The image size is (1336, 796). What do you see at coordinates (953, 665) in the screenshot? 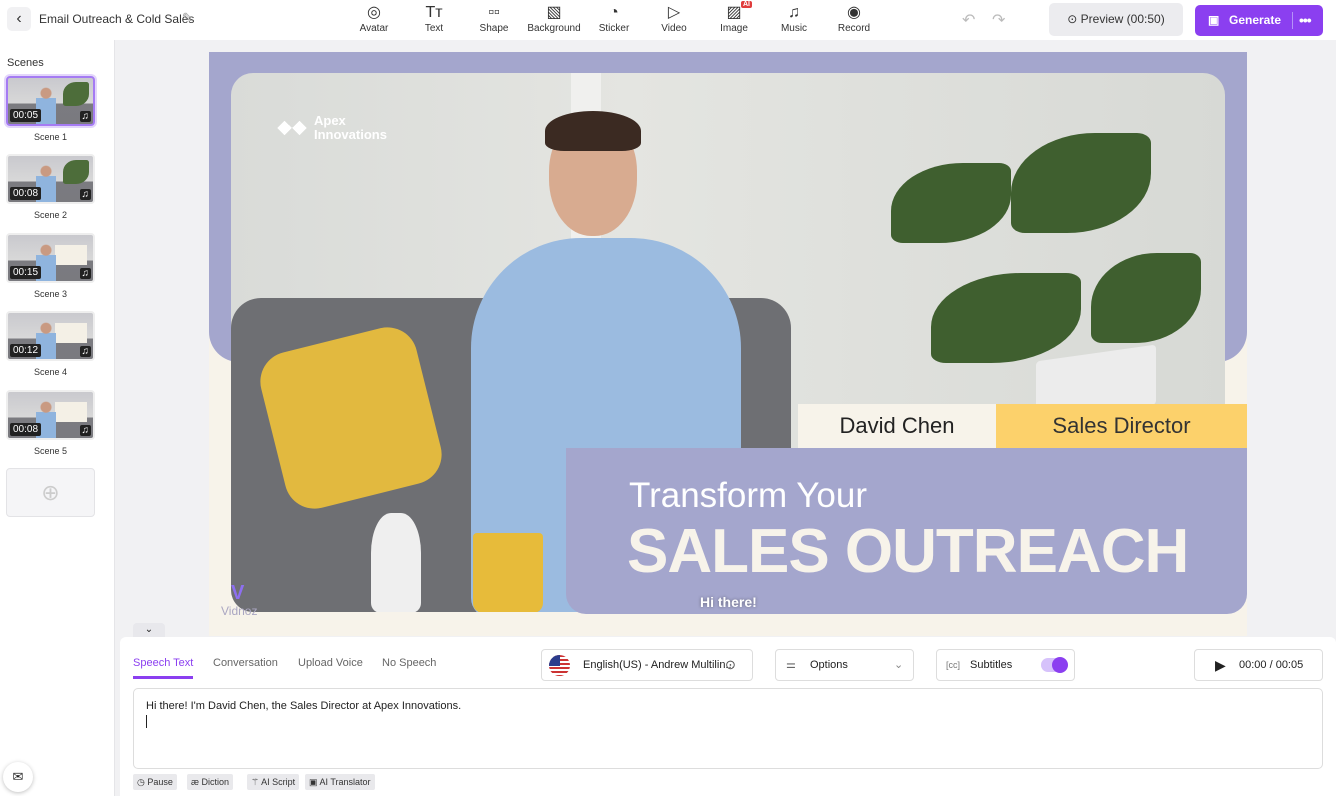
I see `cc-icon: [cc]` at bounding box center [953, 665].